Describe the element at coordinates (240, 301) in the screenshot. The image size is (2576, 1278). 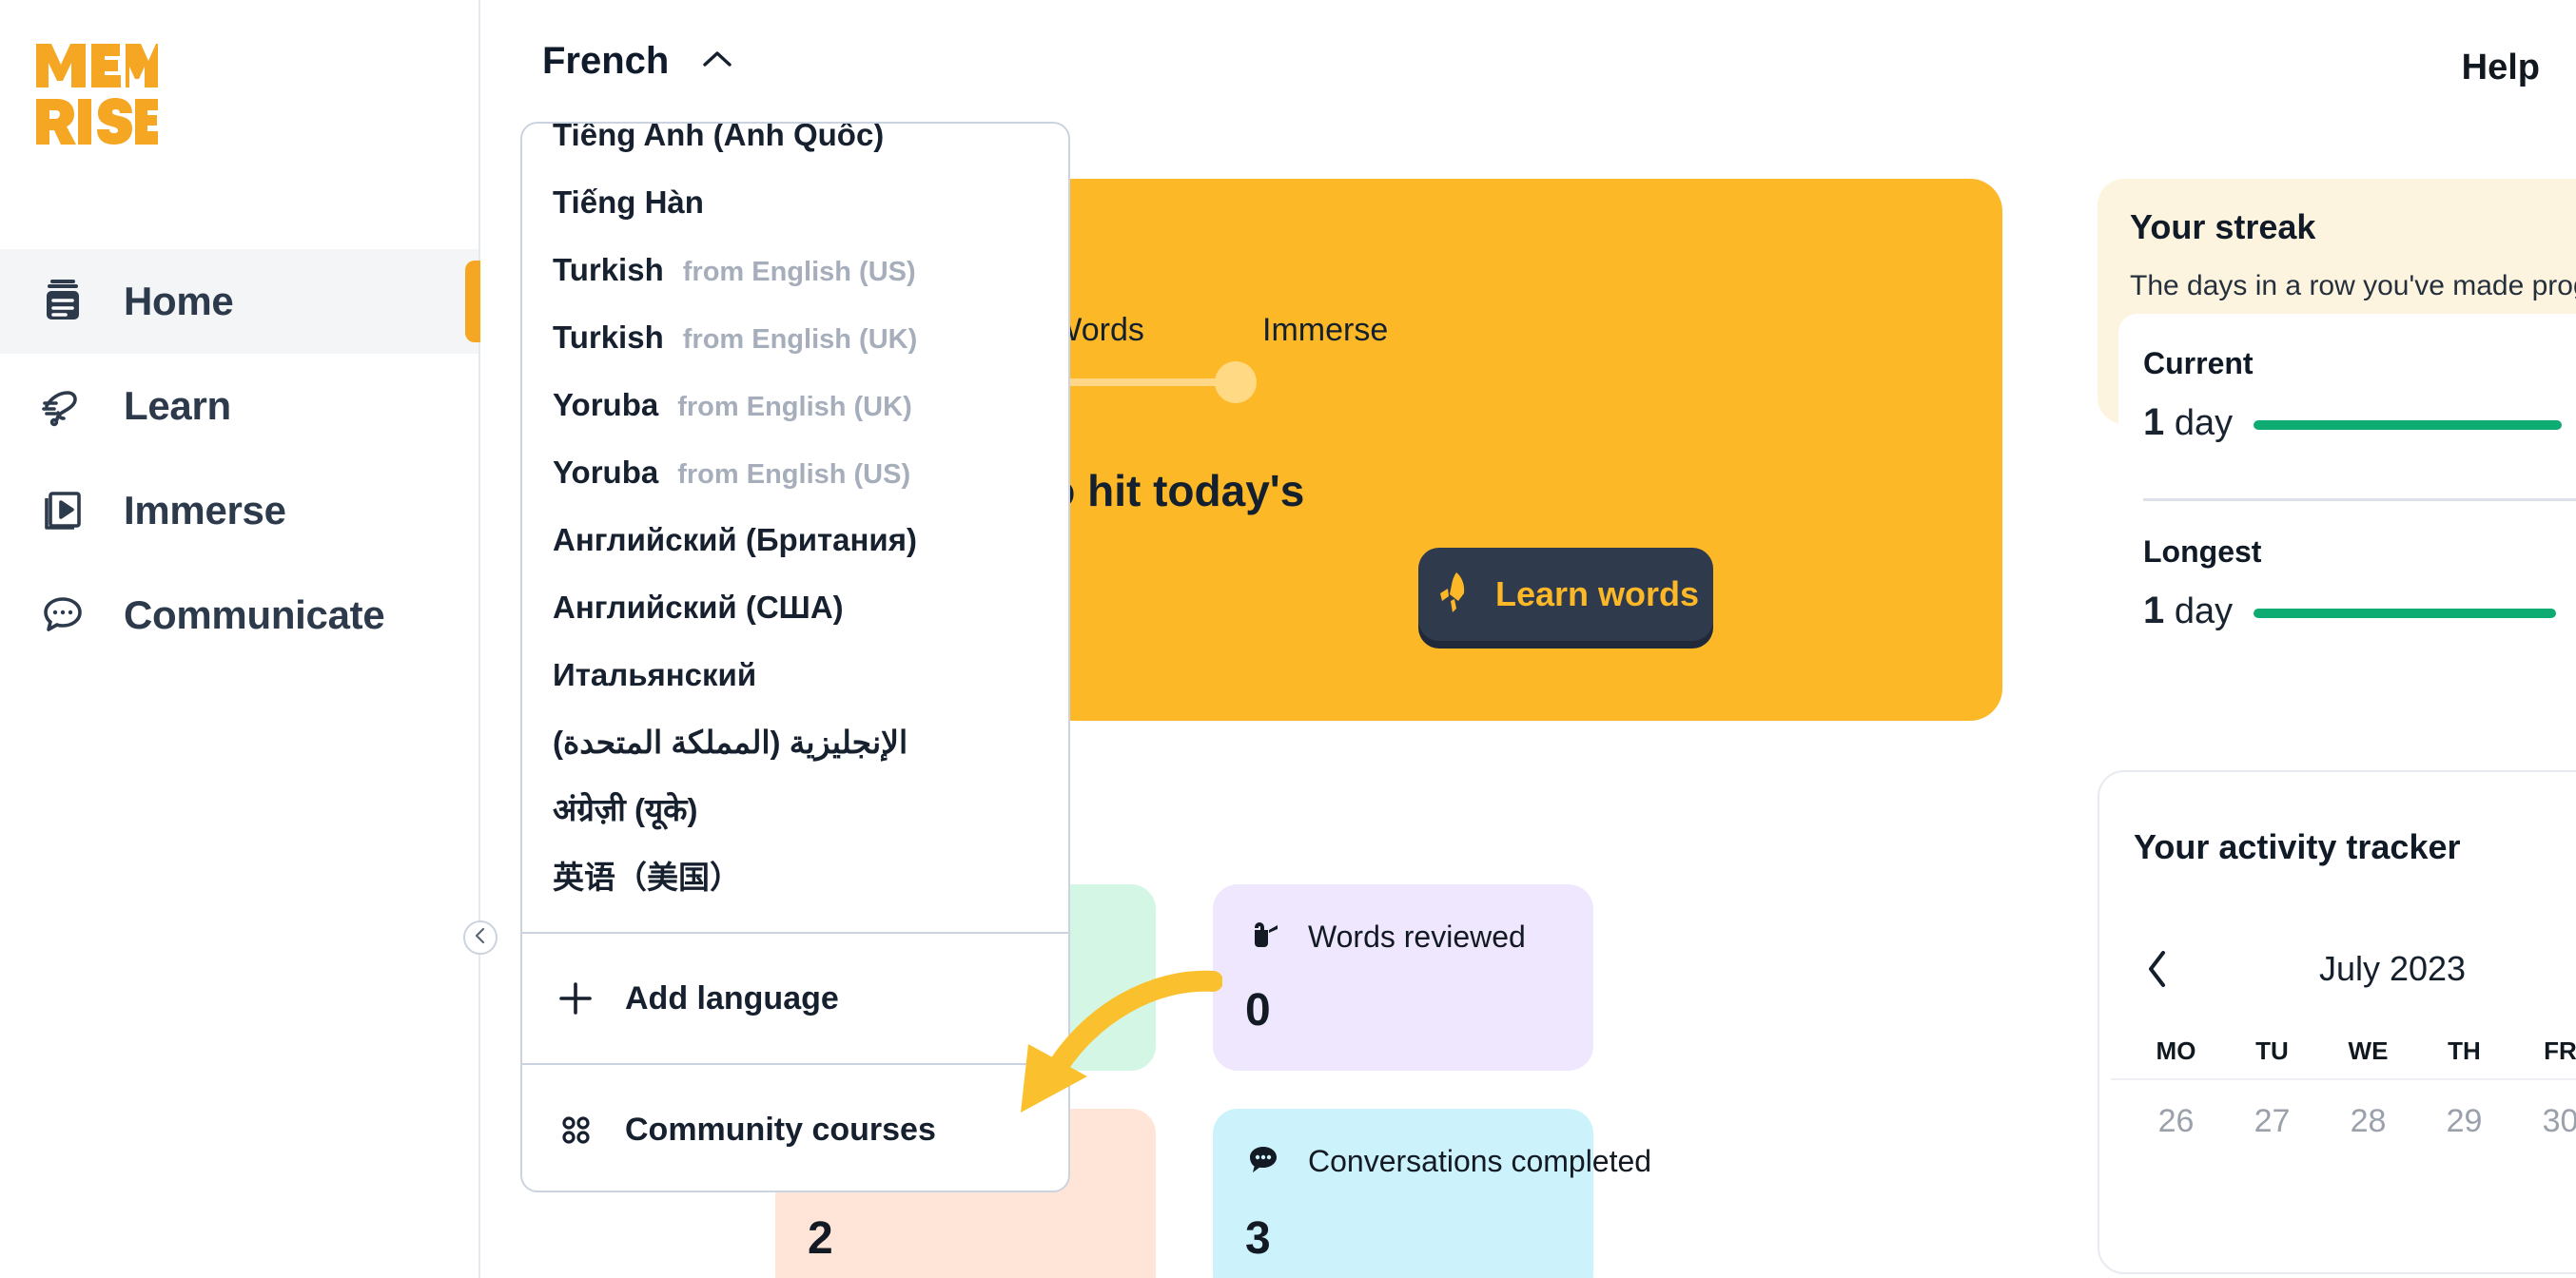
I see `sidebar-item-home: Home` at that location.